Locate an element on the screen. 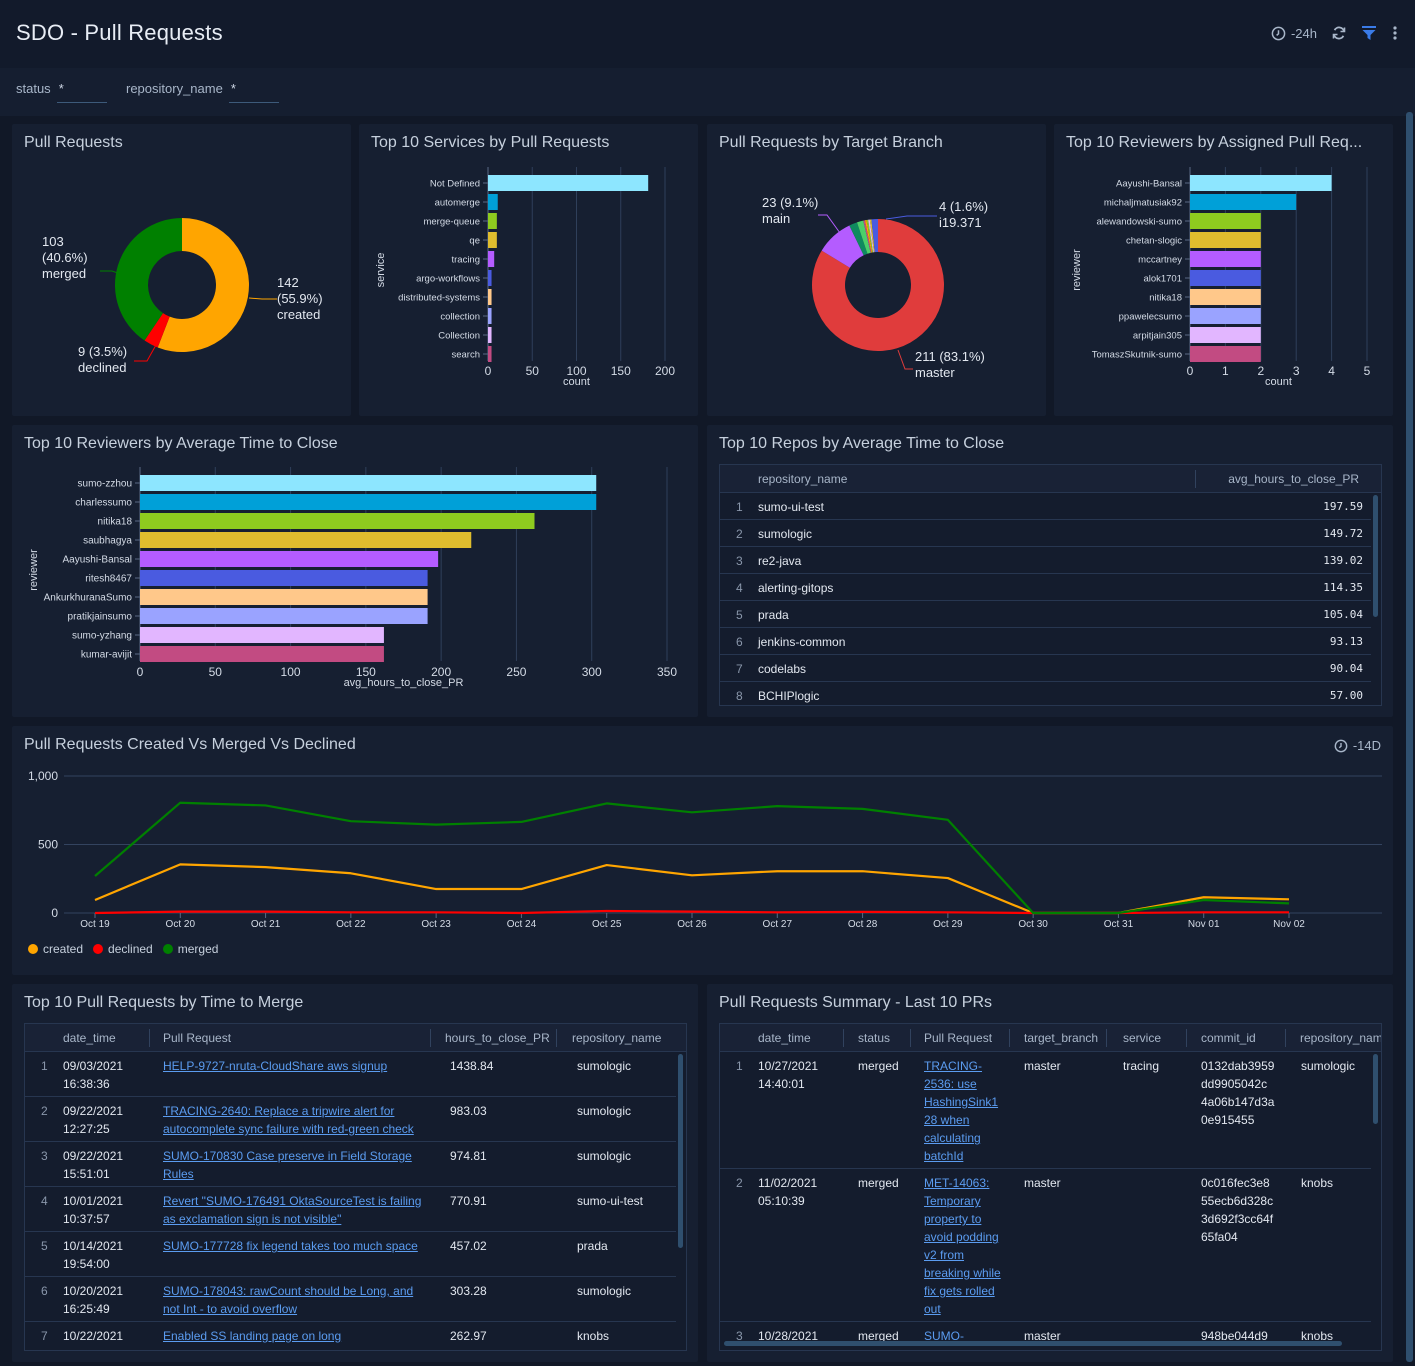  table-row: 5 prada 105.04 is located at coordinates (1045, 614).